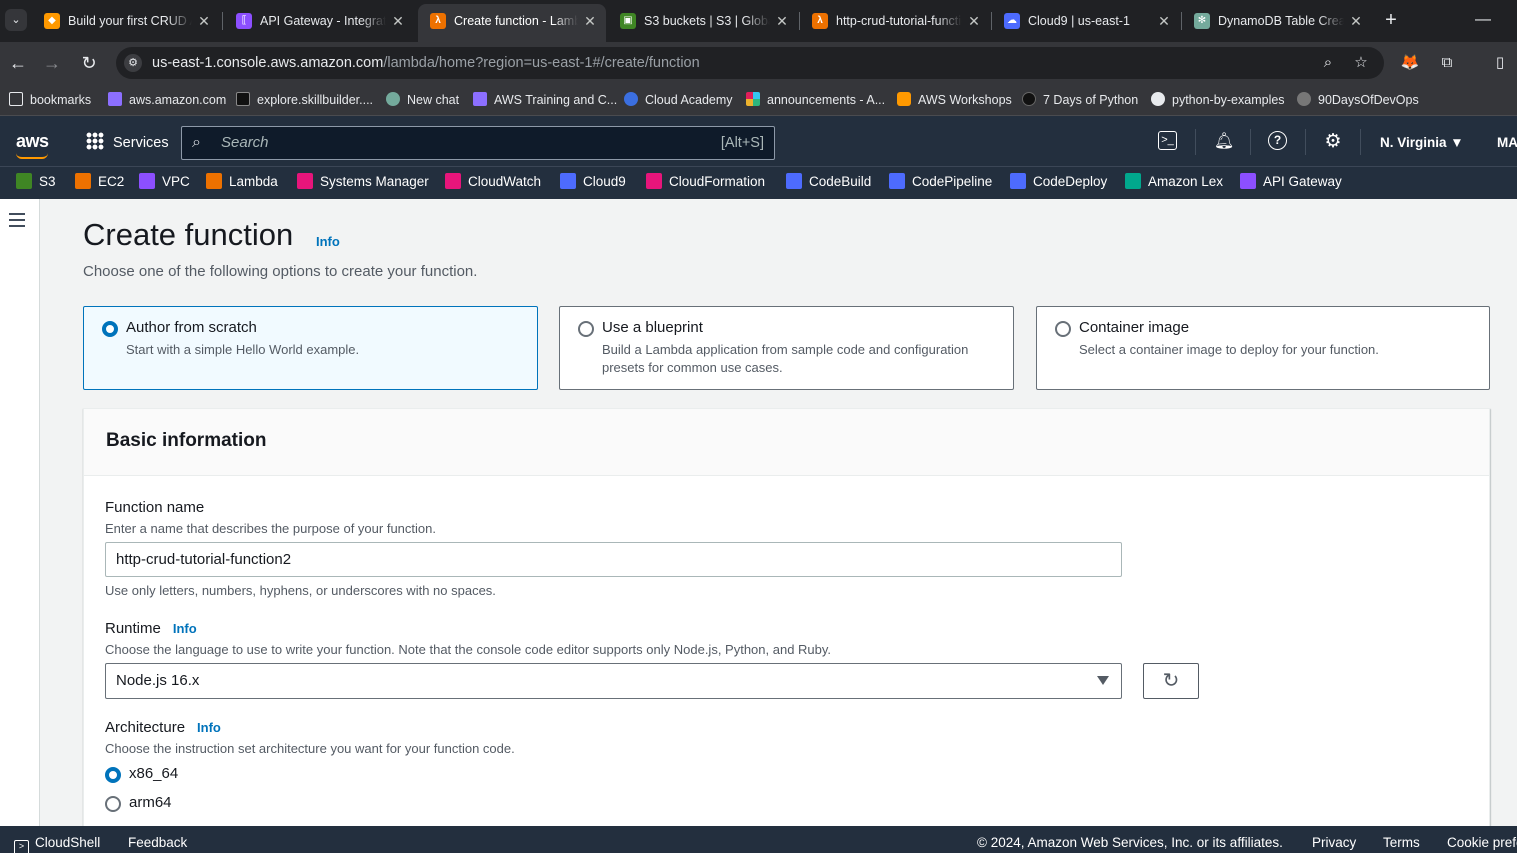 Image resolution: width=1517 pixels, height=853 pixels. I want to click on shortcut-s3: S3, so click(36, 183).